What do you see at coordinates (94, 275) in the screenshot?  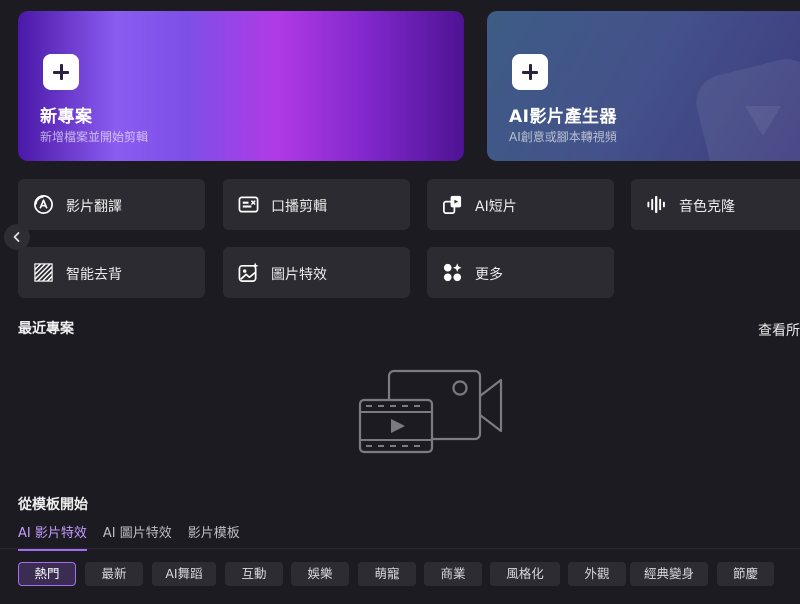 I see `tool-label: 智能去背` at bounding box center [94, 275].